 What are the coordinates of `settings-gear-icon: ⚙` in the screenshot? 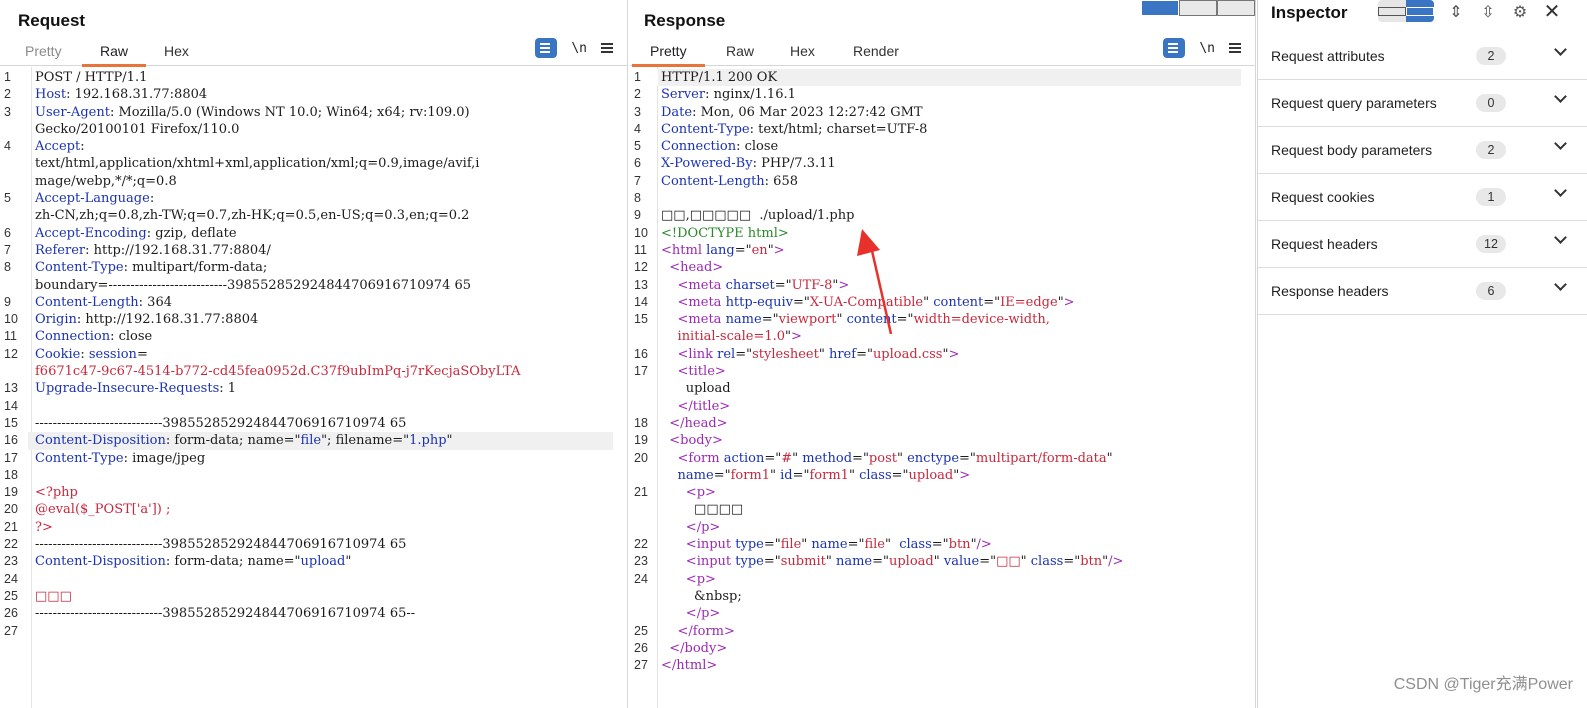 It's located at (1520, 11).